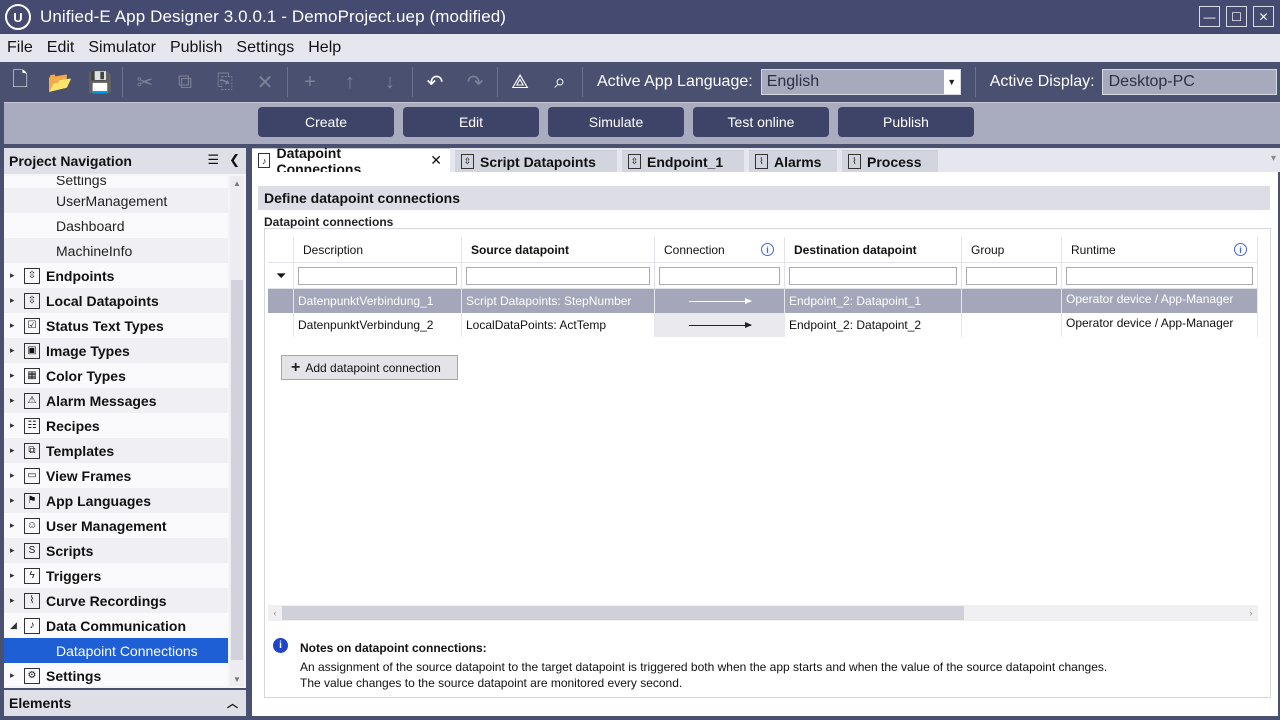  What do you see at coordinates (369, 367) in the screenshot?
I see `add-datapoint-connection-button: + Add datapoint connection` at bounding box center [369, 367].